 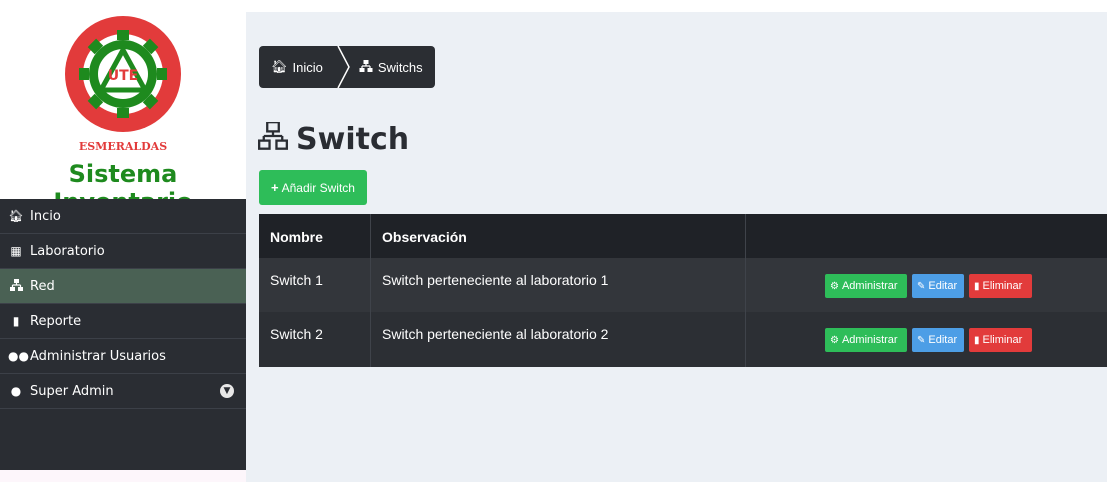 I want to click on cell-nombre: Switch 1, so click(x=315, y=285).